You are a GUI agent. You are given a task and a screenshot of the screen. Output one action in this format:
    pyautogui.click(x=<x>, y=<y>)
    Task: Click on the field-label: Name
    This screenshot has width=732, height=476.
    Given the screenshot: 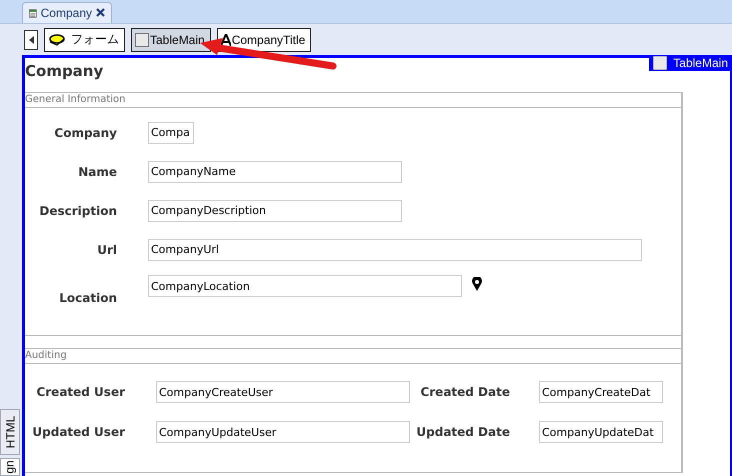 What is the action you would take?
    pyautogui.click(x=97, y=171)
    